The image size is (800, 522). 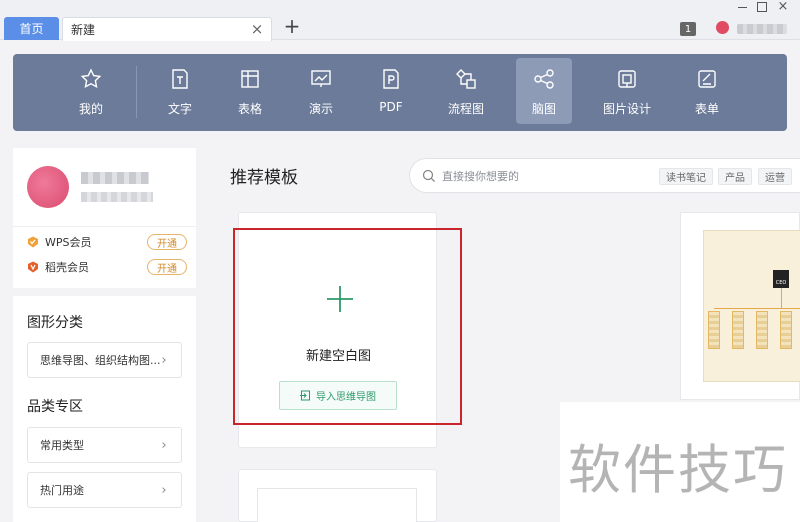 I want to click on plus-icon, so click(x=340, y=299).